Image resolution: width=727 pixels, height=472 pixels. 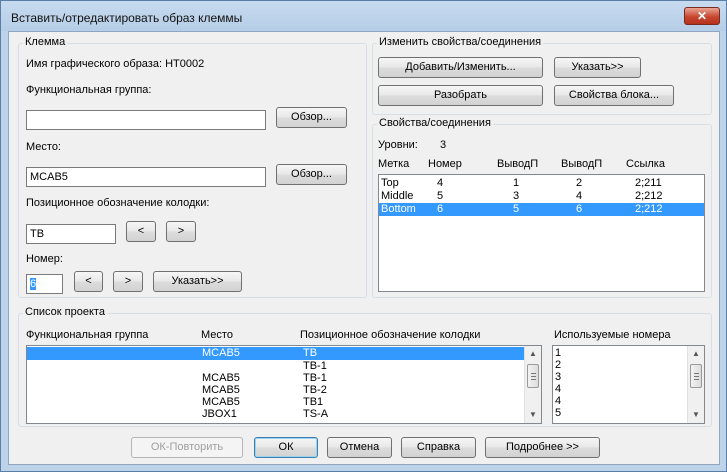 What do you see at coordinates (394, 164) in the screenshot?
I see `conn-col-label: Метка` at bounding box center [394, 164].